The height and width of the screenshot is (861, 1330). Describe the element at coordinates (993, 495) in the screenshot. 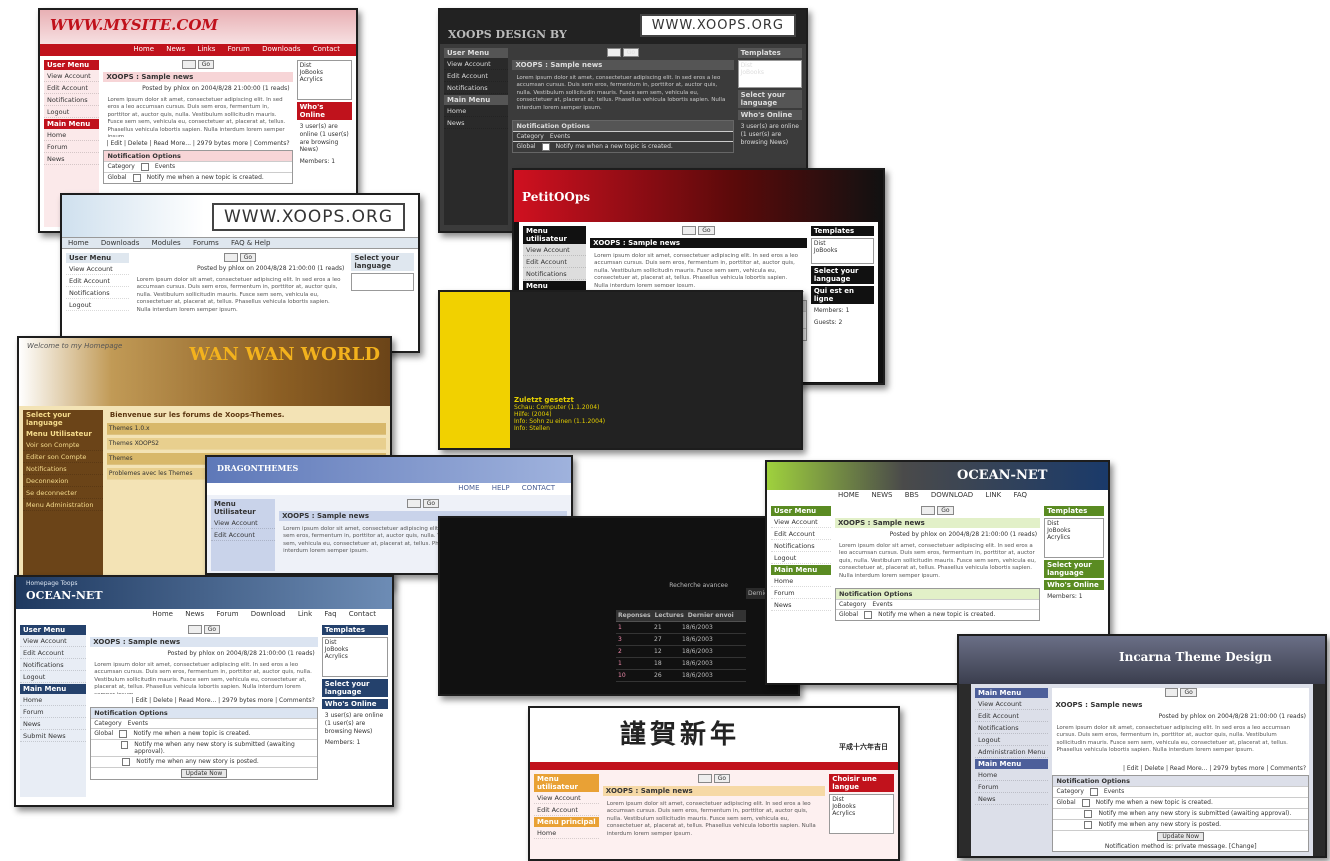

I see `nav-link: LINK` at that location.